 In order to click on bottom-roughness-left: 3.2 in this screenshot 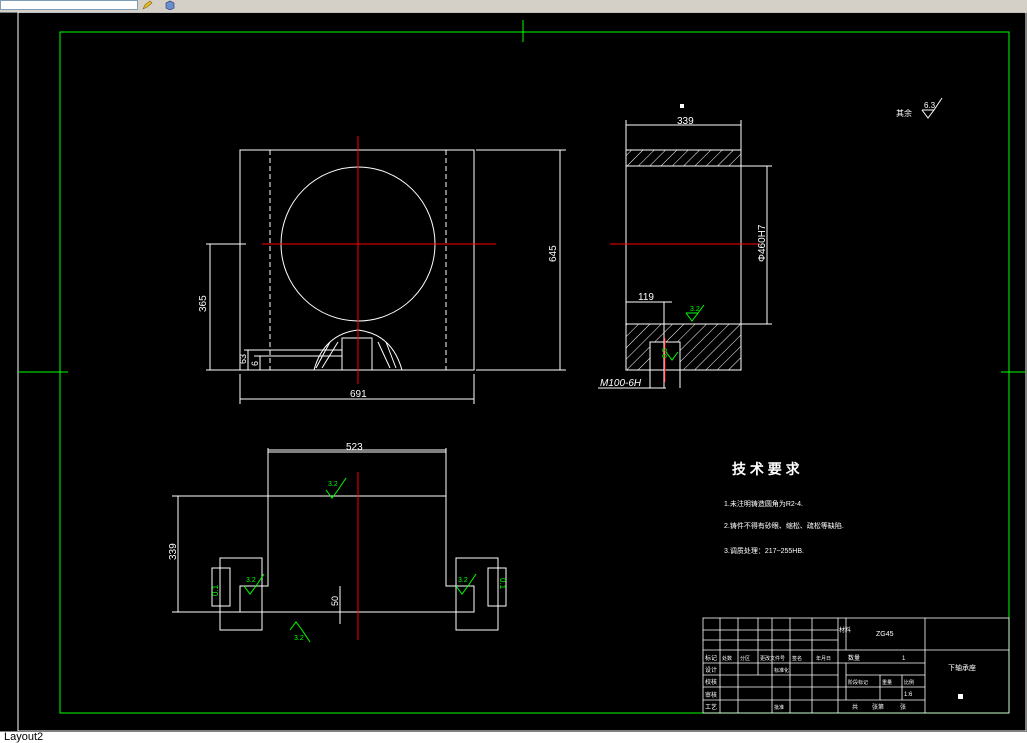, I will do `click(251, 580)`.